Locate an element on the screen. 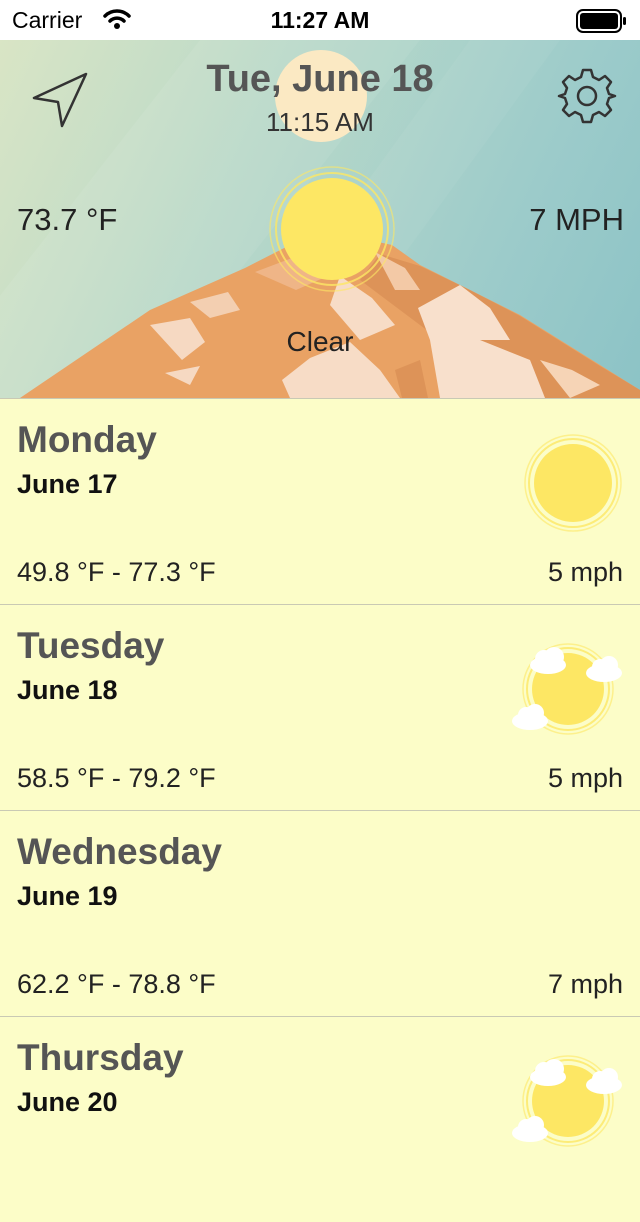 This screenshot has width=640, height=1222. gear-icon is located at coordinates (587, 96).